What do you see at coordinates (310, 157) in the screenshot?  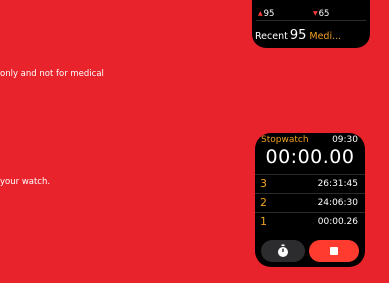 I see `elapsed-time: 00:00.00` at bounding box center [310, 157].